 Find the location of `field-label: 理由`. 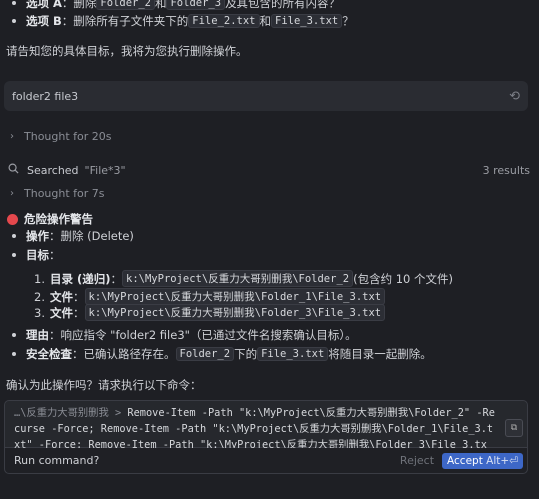

field-label: 理由 is located at coordinates (37, 335).